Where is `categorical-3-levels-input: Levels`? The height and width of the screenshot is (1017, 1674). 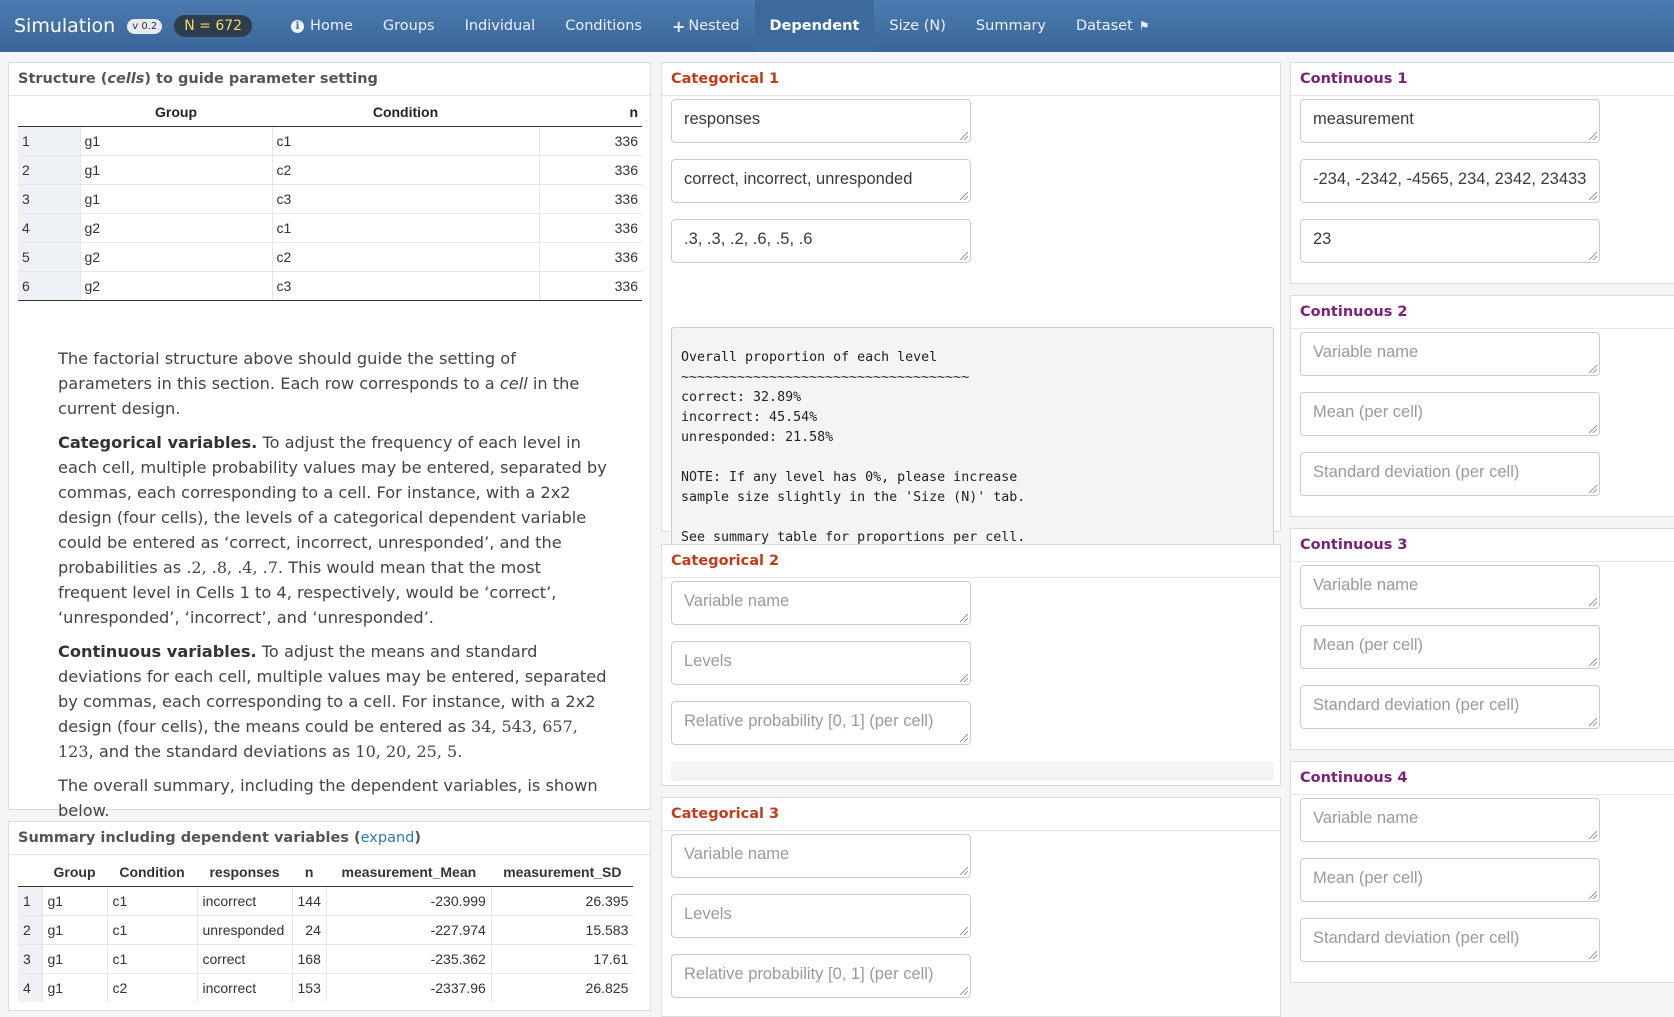
categorical-3-levels-input: Levels is located at coordinates (821, 916).